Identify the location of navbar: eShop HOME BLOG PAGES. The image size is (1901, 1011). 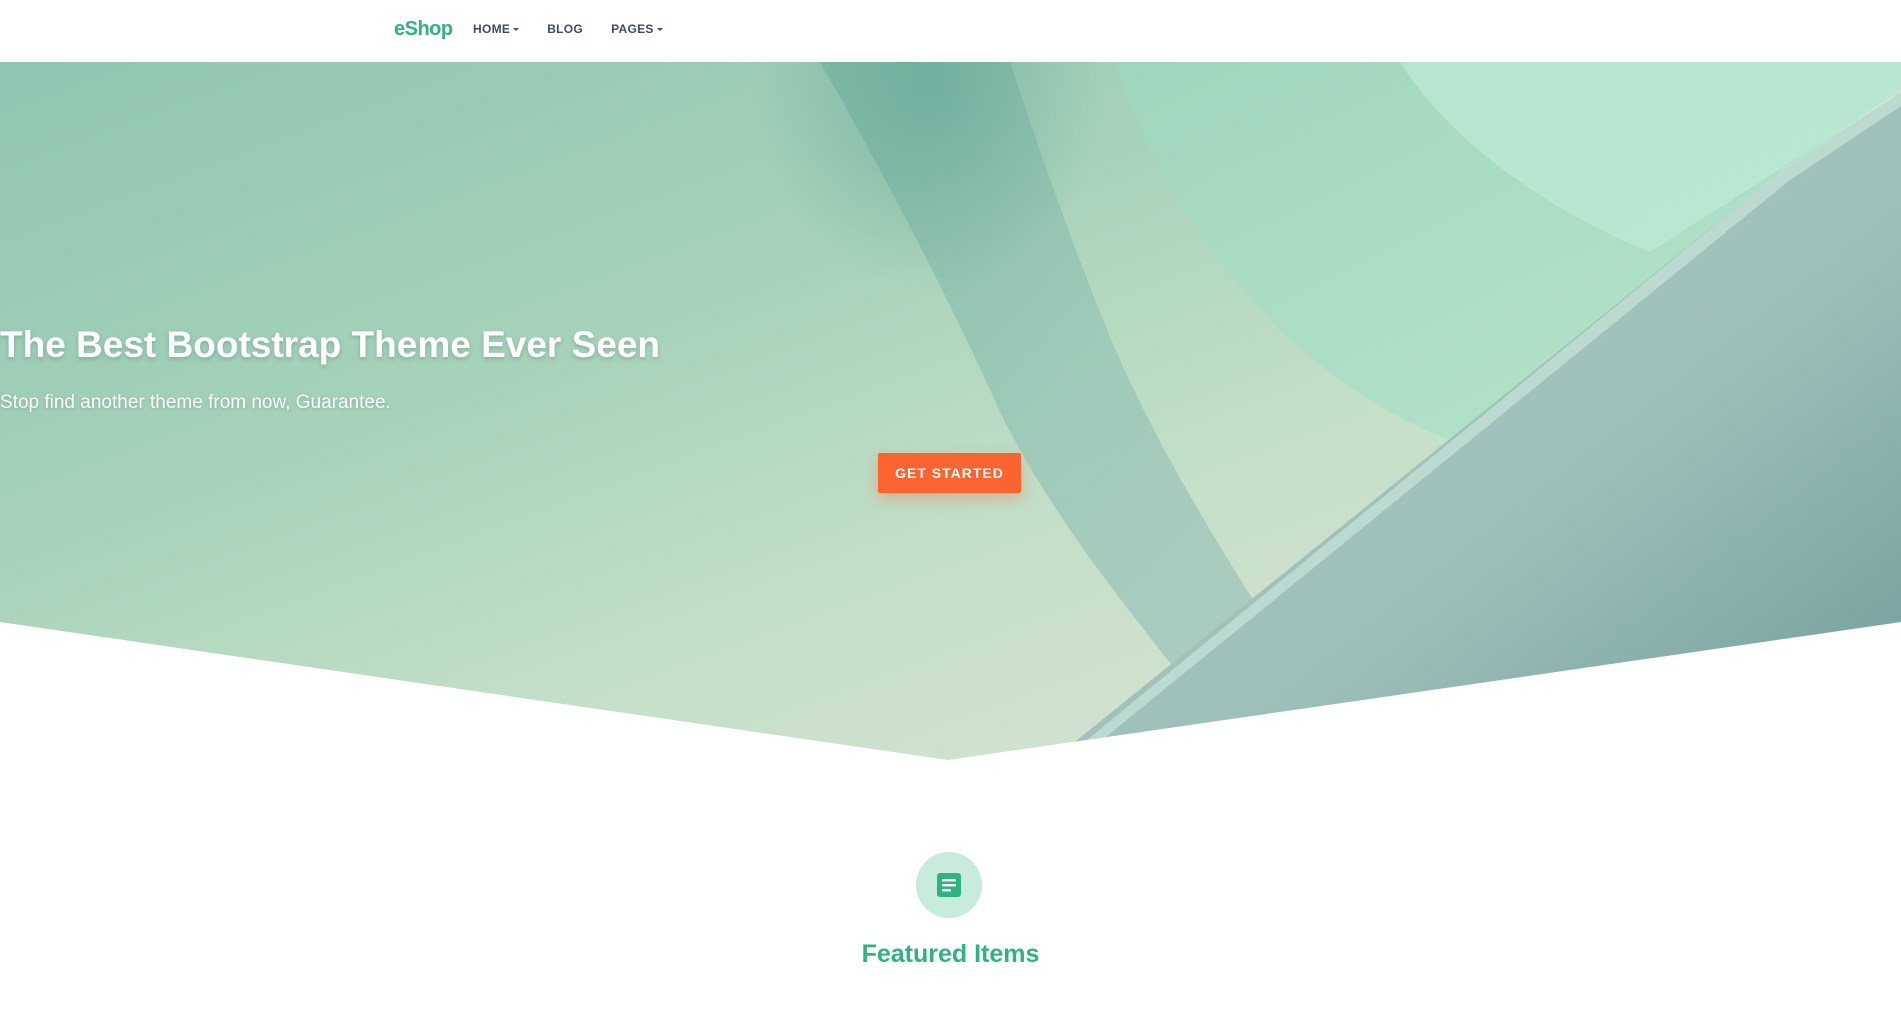
(950, 31).